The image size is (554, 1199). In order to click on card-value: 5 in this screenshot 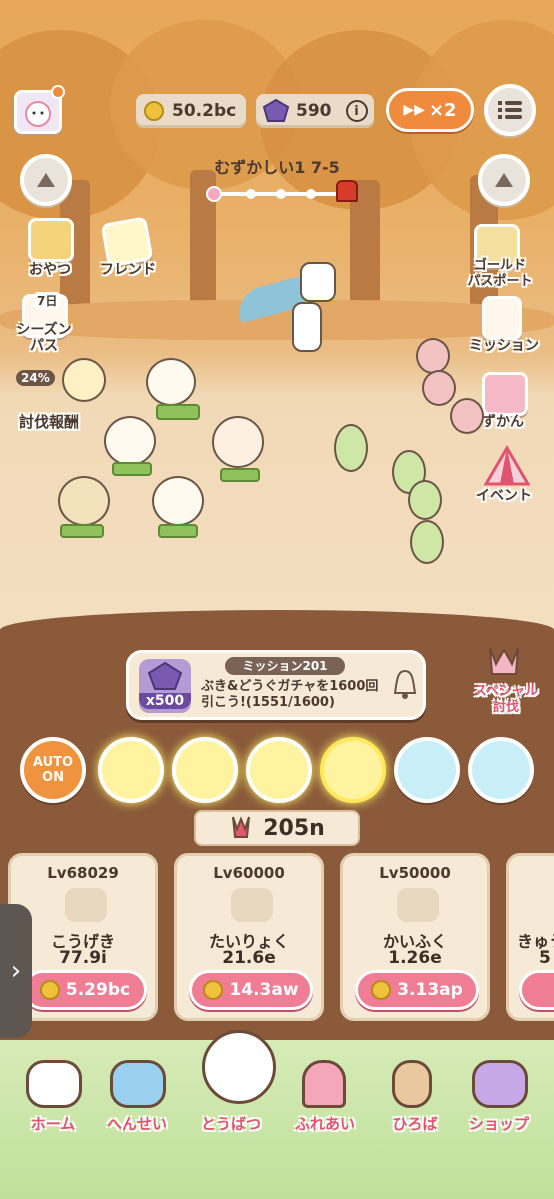, I will do `click(545, 958)`.